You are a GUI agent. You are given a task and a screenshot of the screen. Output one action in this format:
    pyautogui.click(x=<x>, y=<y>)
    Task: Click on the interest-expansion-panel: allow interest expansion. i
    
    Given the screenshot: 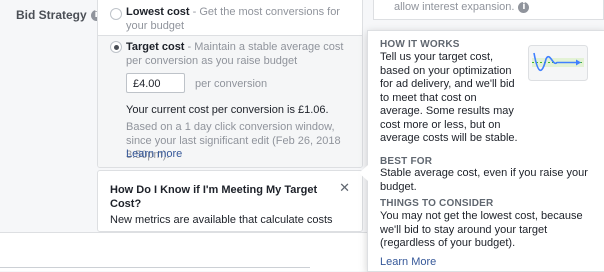 What is the action you would take?
    pyautogui.click(x=488, y=10)
    